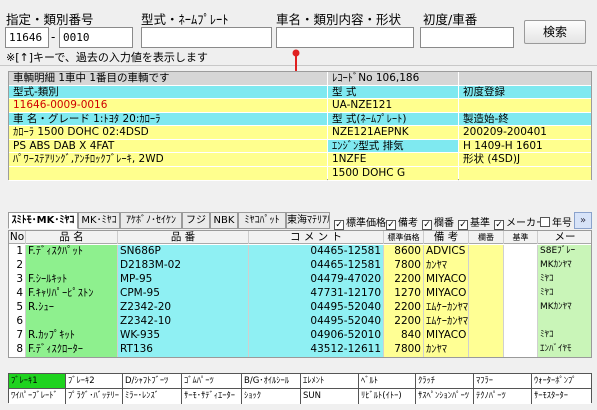  Describe the element at coordinates (72, 308) in the screenshot. I see `cell-name: R.ｼｭｰ` at that location.